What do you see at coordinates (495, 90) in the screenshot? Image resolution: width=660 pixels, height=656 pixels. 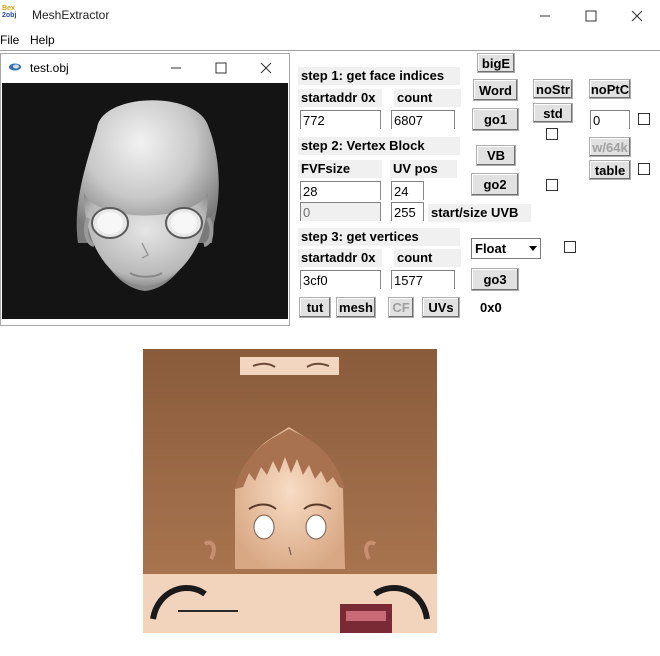 I see `word-button: Word` at bounding box center [495, 90].